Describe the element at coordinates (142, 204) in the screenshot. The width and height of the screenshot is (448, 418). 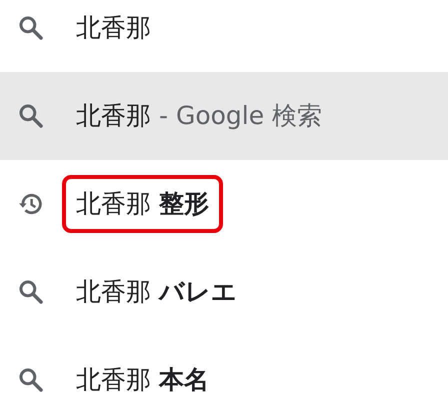
I see `suggestion-text: 北香那 整形` at that location.